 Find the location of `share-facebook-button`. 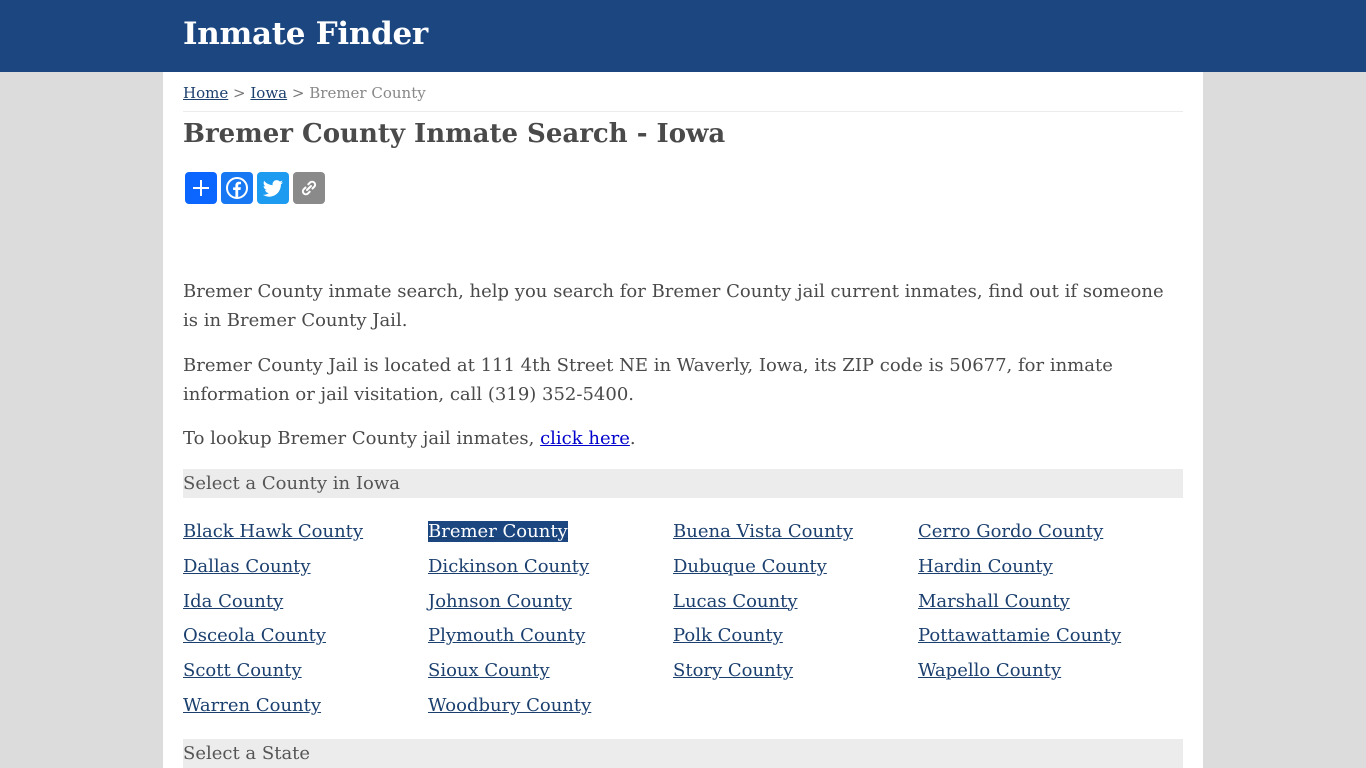

share-facebook-button is located at coordinates (237, 188).